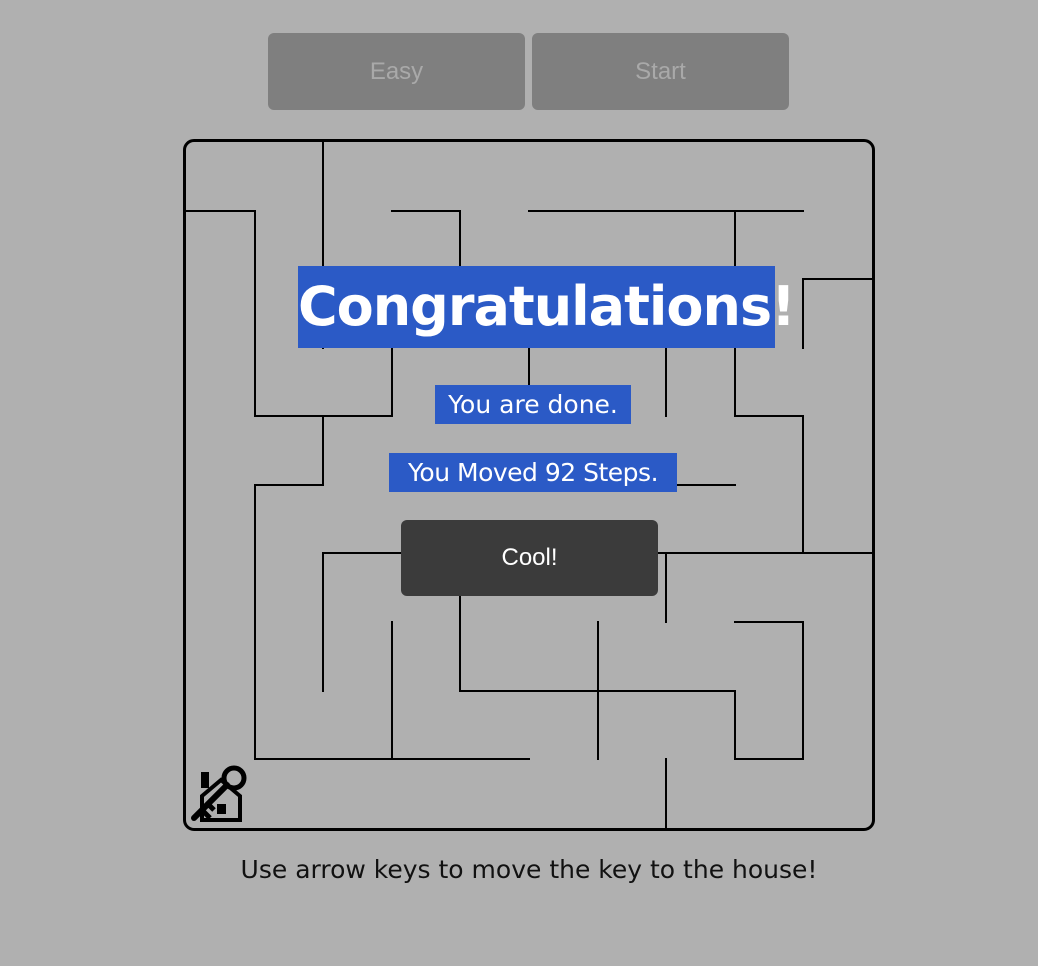  I want to click on controls-bar: Easy Start, so click(528, 71).